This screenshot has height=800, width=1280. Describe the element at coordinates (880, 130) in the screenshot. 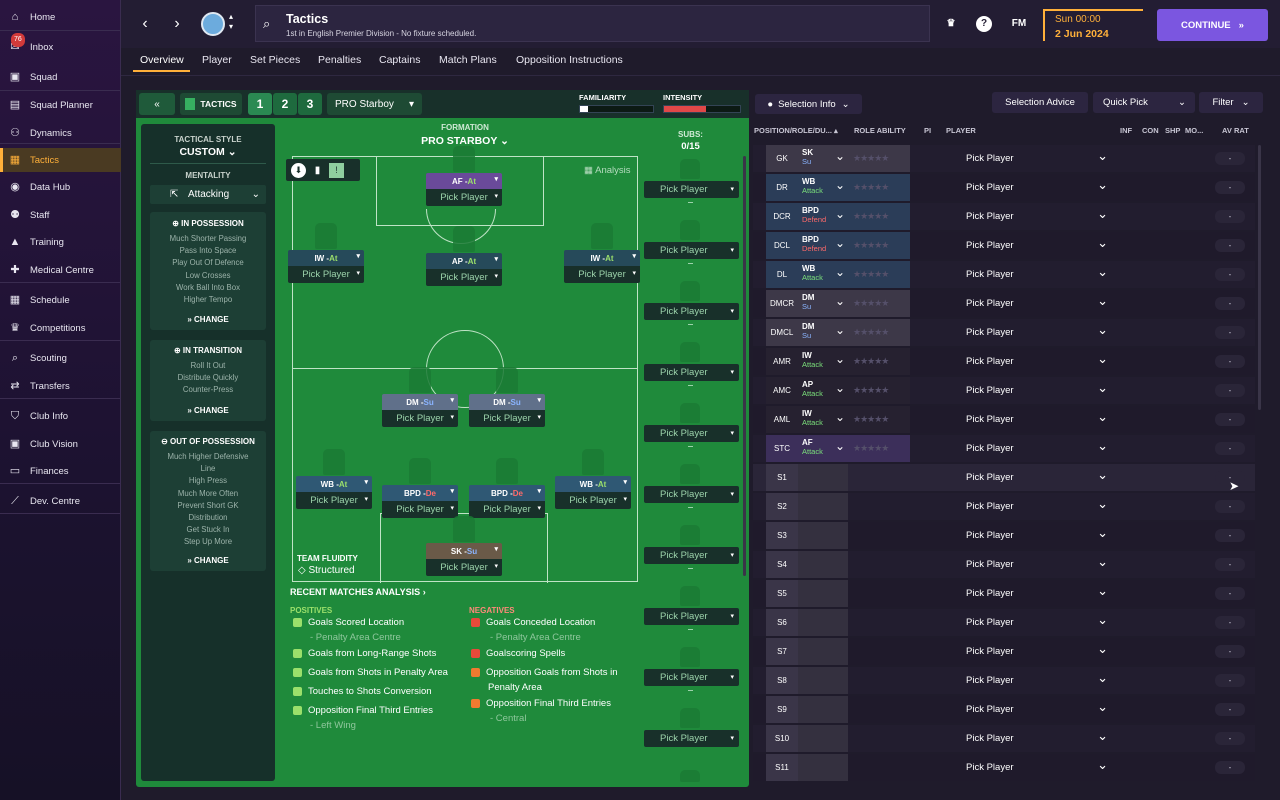

I see `column-header-role-ability: ROLE ABILITY` at that location.